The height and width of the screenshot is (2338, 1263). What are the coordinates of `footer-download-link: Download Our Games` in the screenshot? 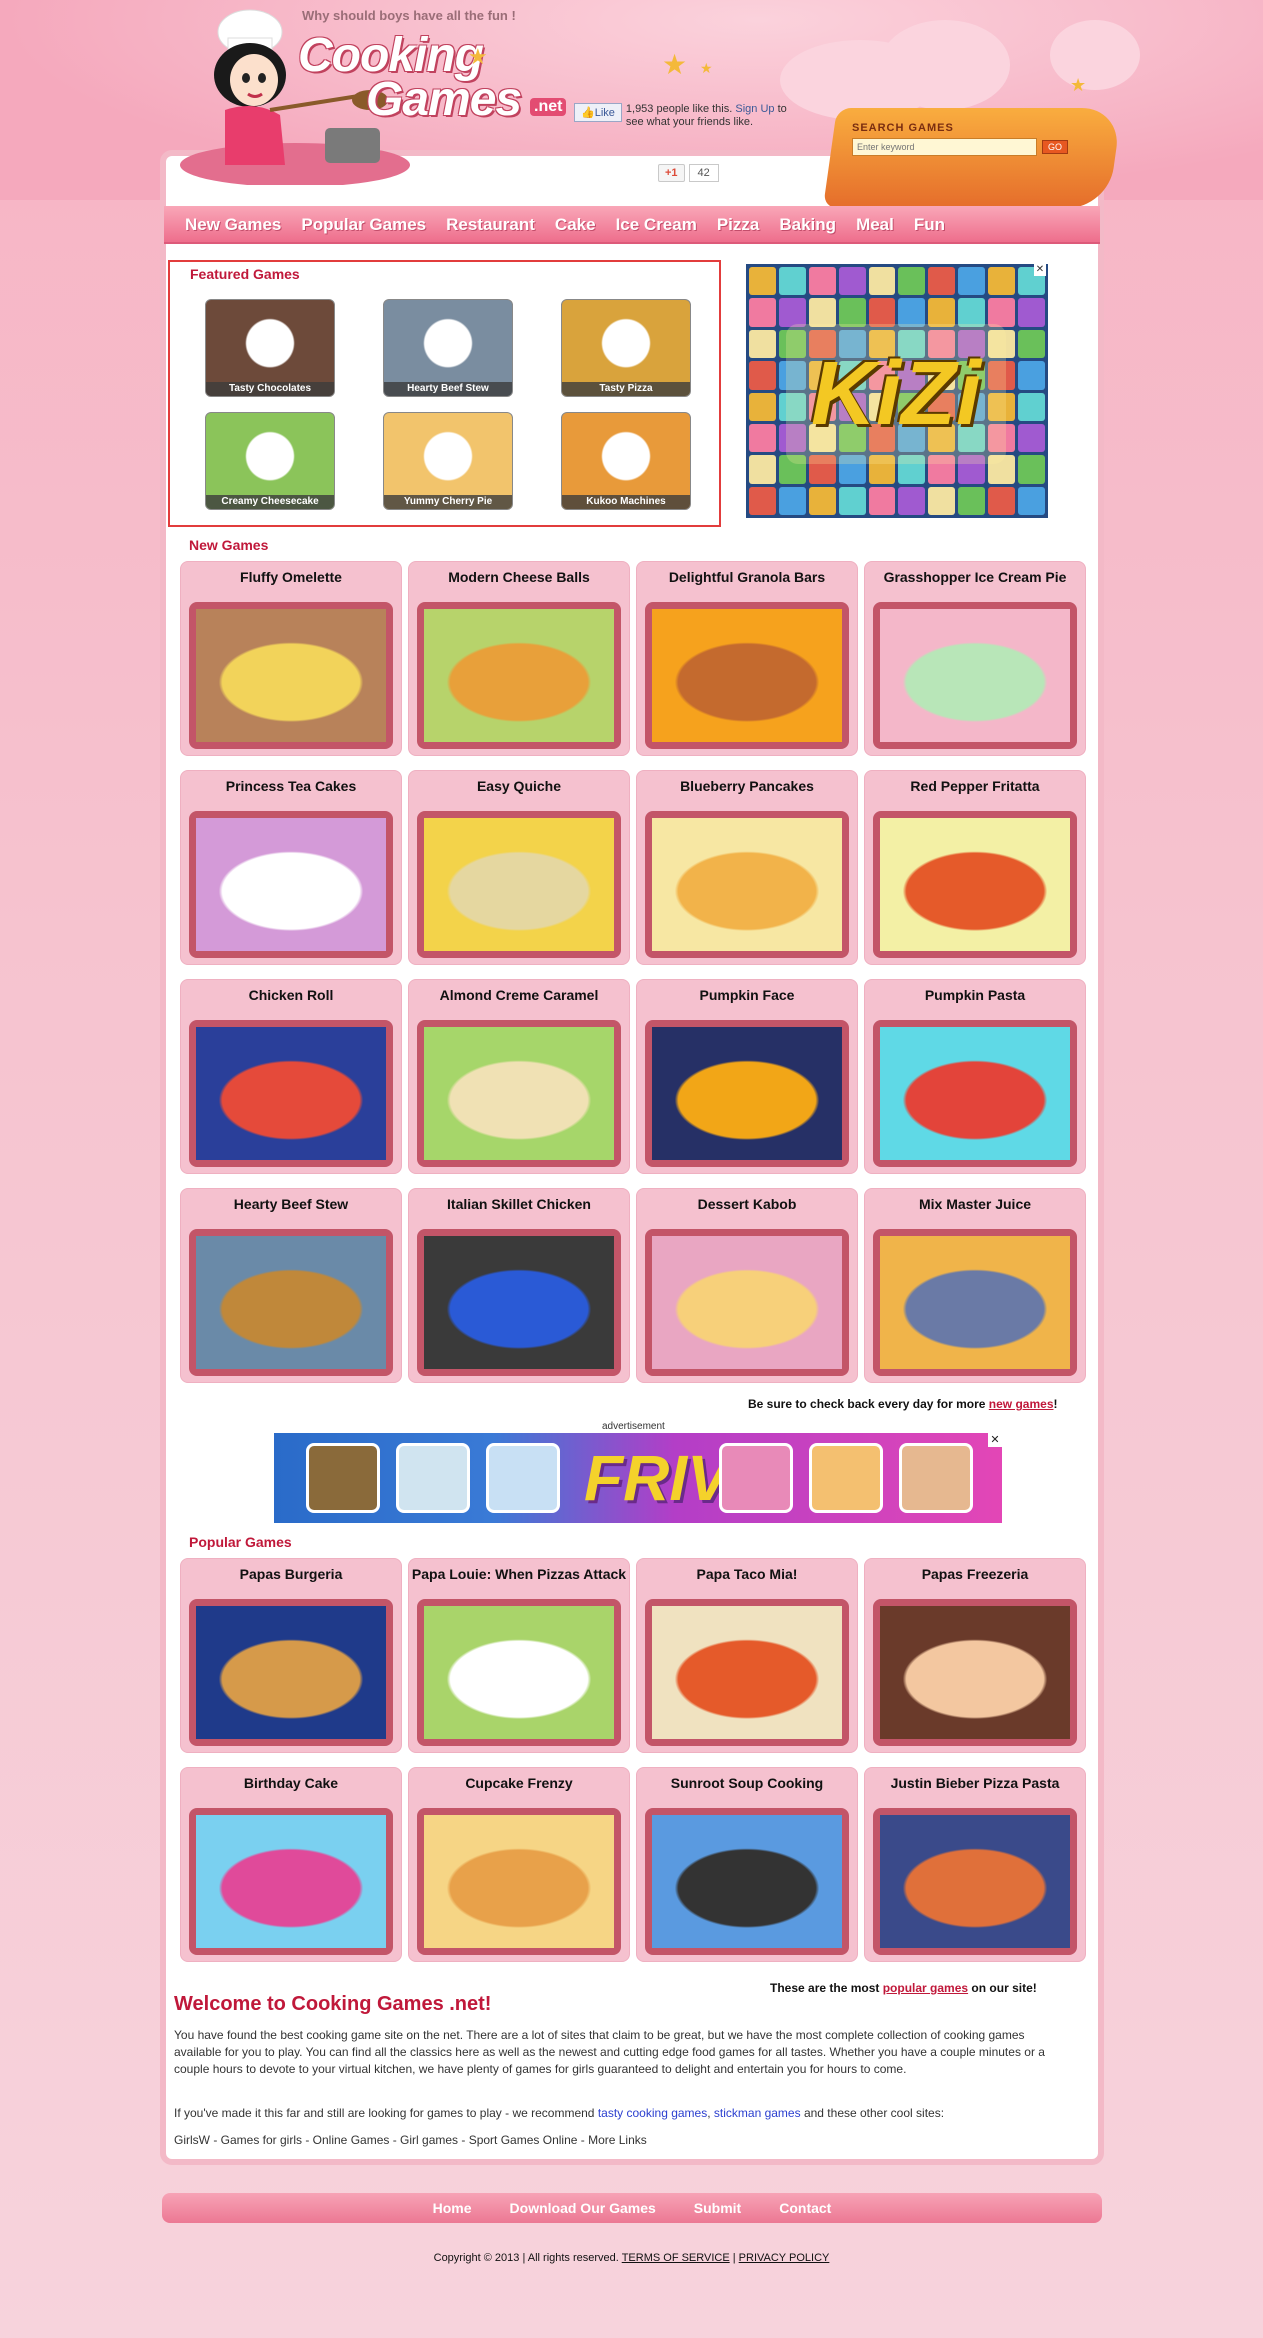 It's located at (583, 2208).